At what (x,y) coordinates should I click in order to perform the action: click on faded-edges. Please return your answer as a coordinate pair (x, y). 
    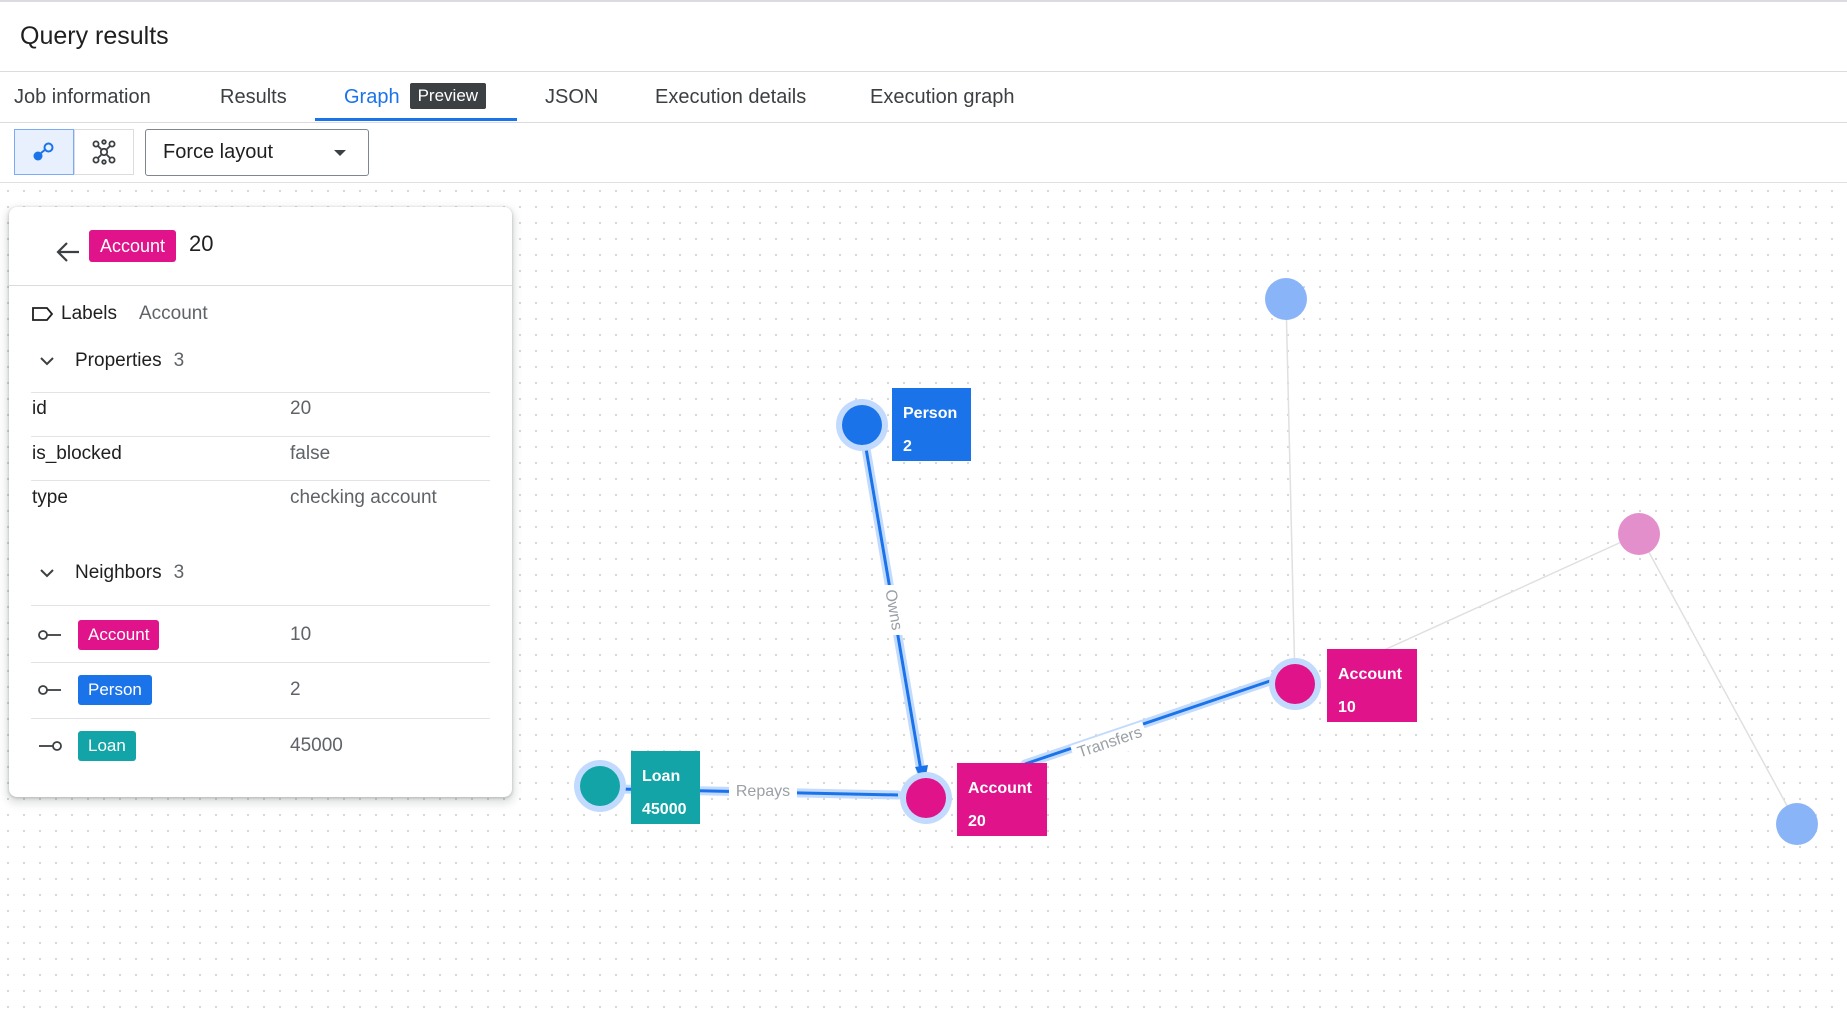
    Looking at the image, I should click on (1541, 561).